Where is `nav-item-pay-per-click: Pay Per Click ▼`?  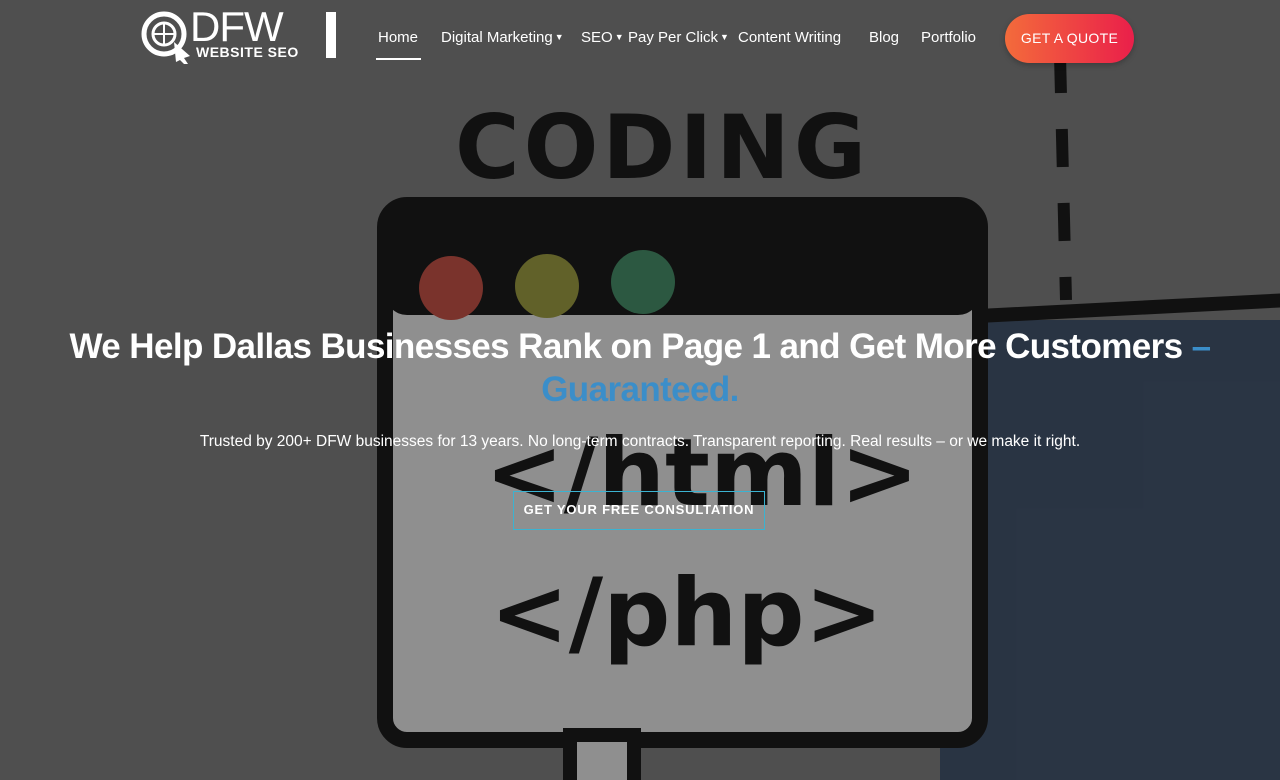 nav-item-pay-per-click: Pay Per Click ▼ is located at coordinates (678, 38).